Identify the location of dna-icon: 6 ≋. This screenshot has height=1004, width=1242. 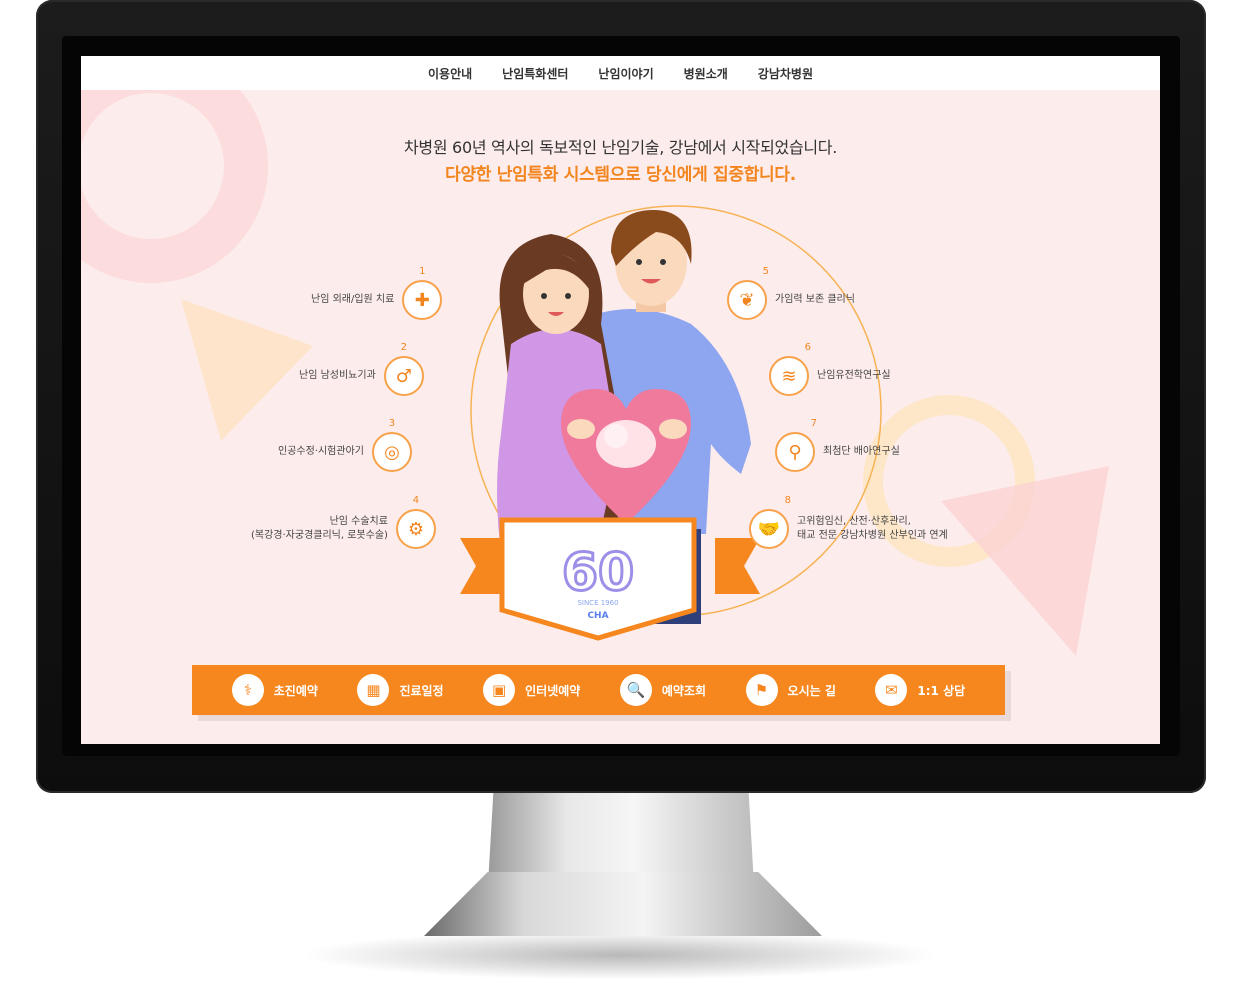
(790, 369).